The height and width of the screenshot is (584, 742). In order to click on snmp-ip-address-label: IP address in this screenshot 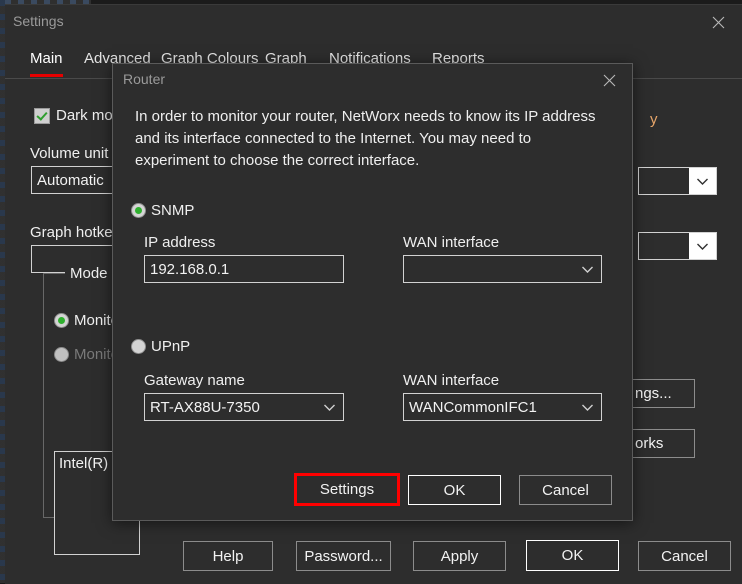, I will do `click(180, 242)`.